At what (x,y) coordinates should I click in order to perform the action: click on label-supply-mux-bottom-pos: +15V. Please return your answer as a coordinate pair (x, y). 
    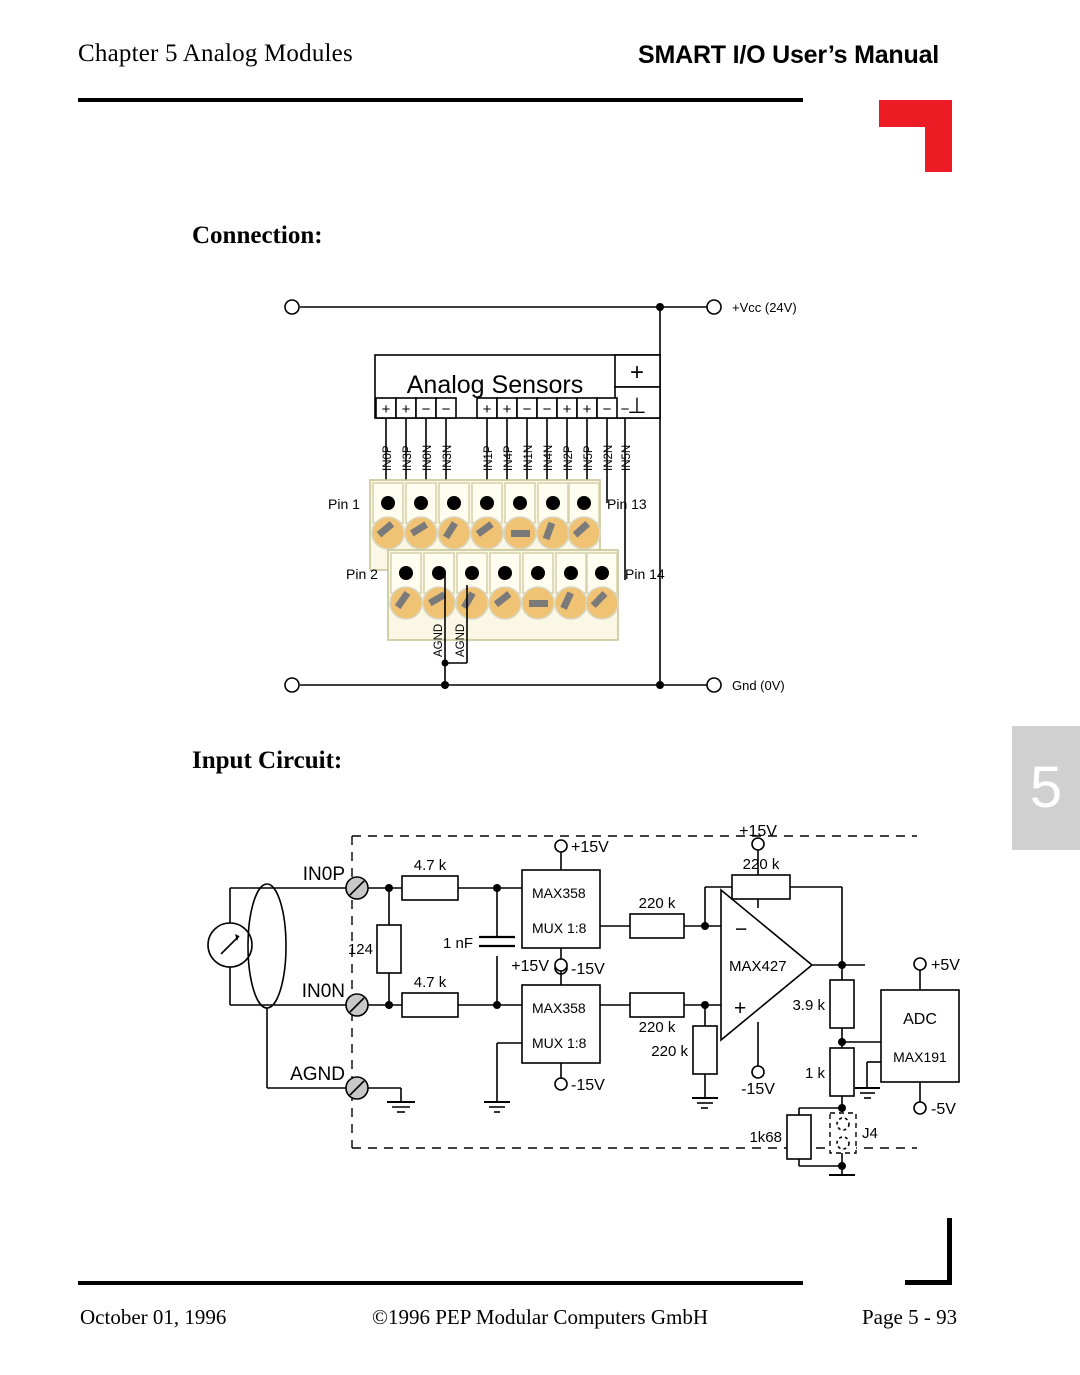
    Looking at the image, I should click on (530, 966).